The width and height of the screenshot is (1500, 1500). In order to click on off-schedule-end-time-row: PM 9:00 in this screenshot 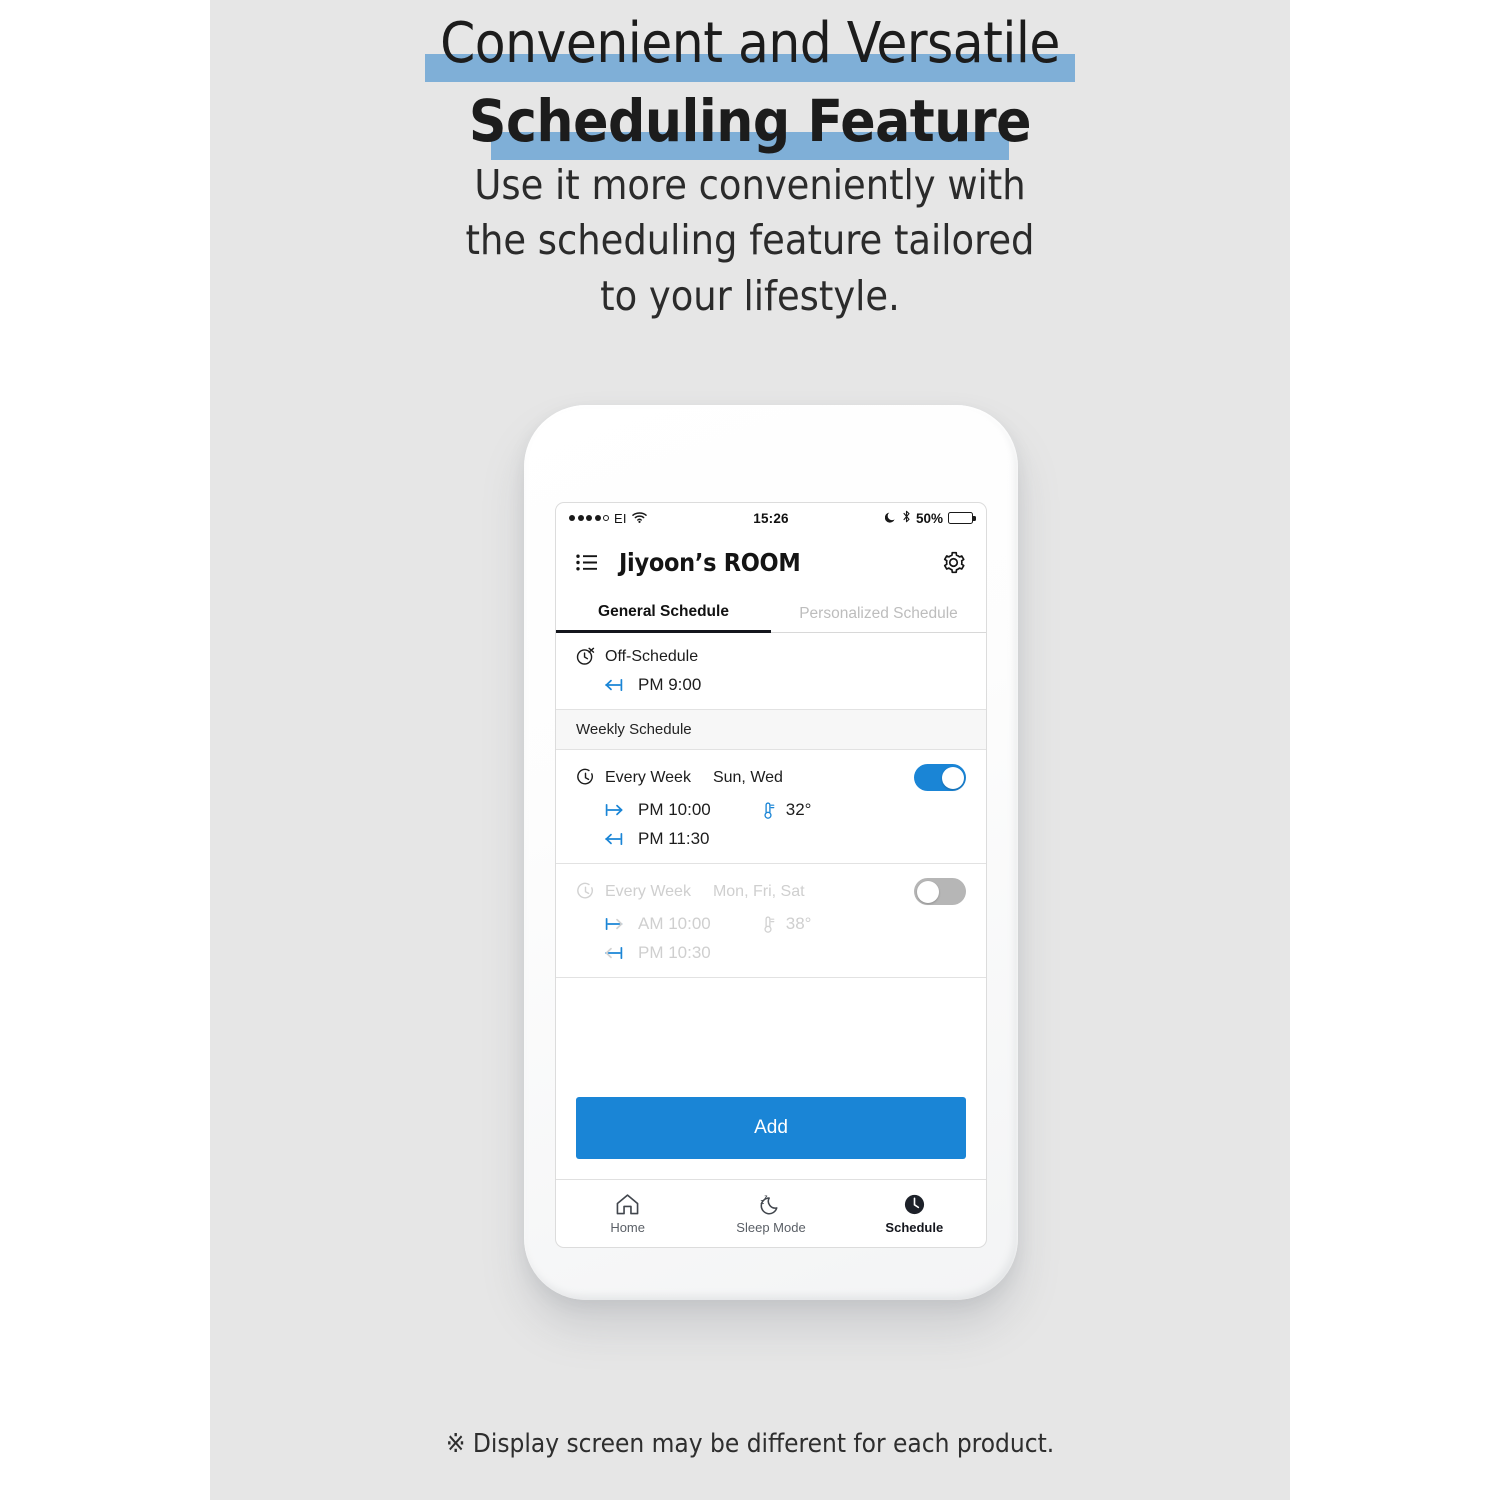, I will do `click(771, 685)`.